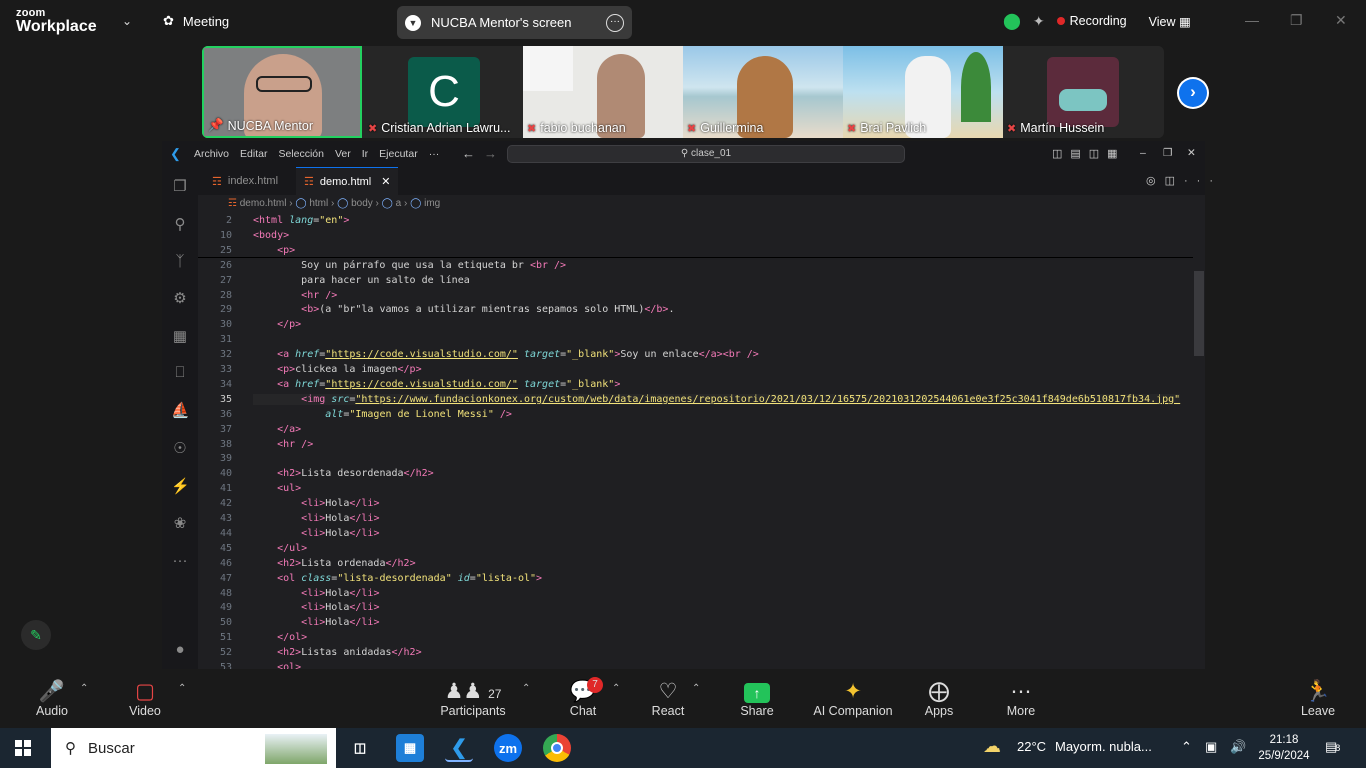 The image size is (1366, 768). I want to click on menu-more: ···, so click(434, 154).